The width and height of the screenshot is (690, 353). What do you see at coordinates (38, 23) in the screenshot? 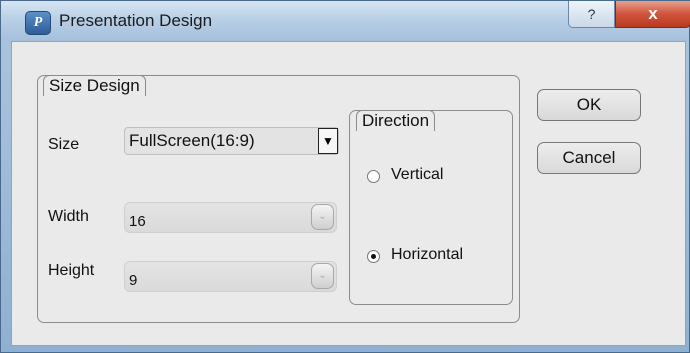
I see `app-logo-icon: P` at bounding box center [38, 23].